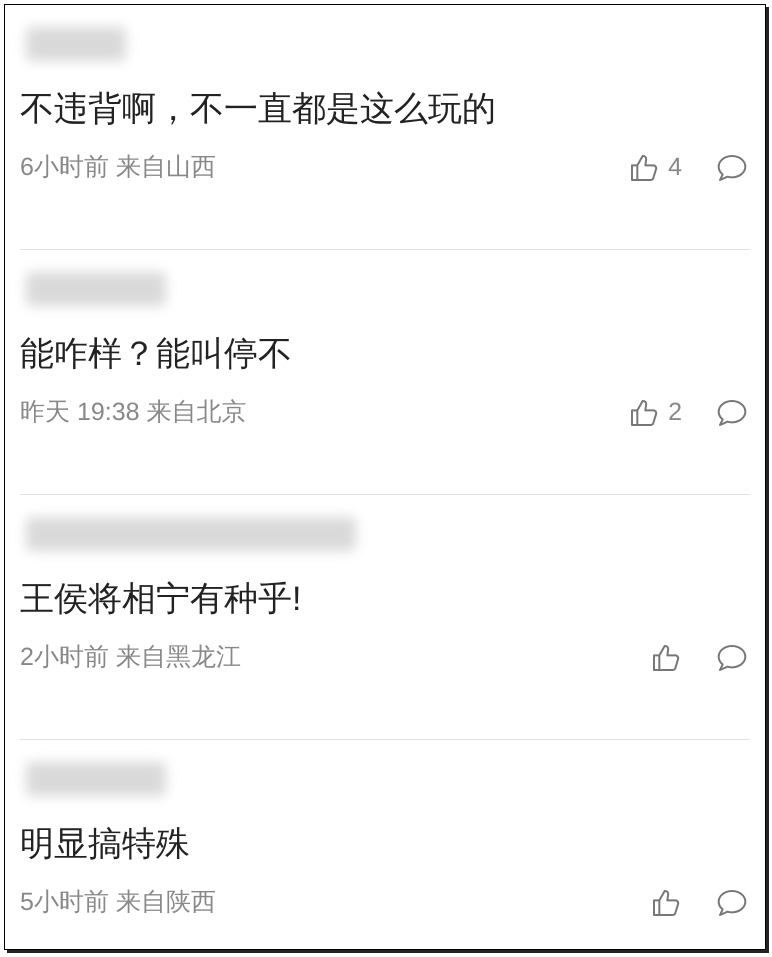  Describe the element at coordinates (131, 657) in the screenshot. I see `comment-meta: 2小时前 来自黑龙江` at that location.